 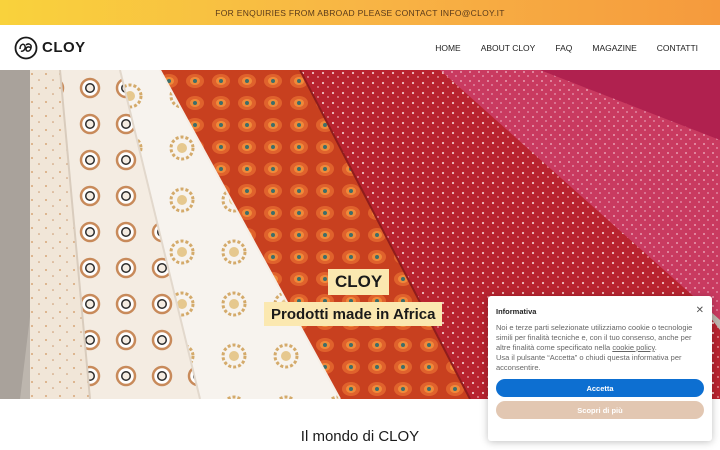 What do you see at coordinates (26, 47) in the screenshot?
I see `logo-icon` at bounding box center [26, 47].